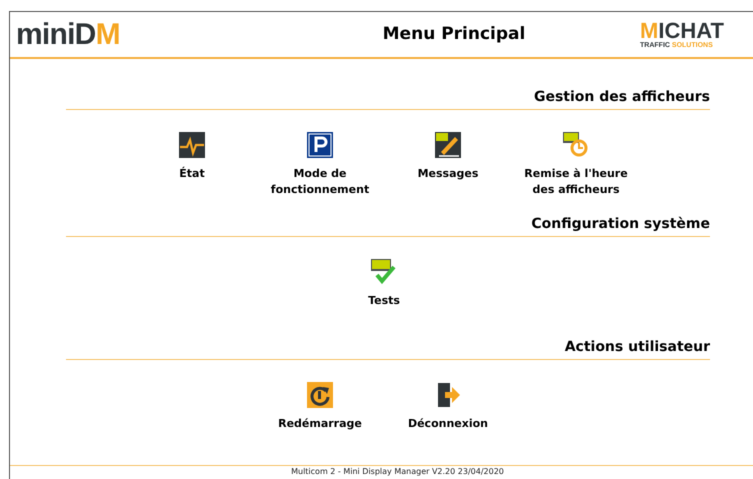 This screenshot has width=753, height=479. Describe the element at coordinates (637, 347) in the screenshot. I see `section-title: Actions utilisateur` at that location.